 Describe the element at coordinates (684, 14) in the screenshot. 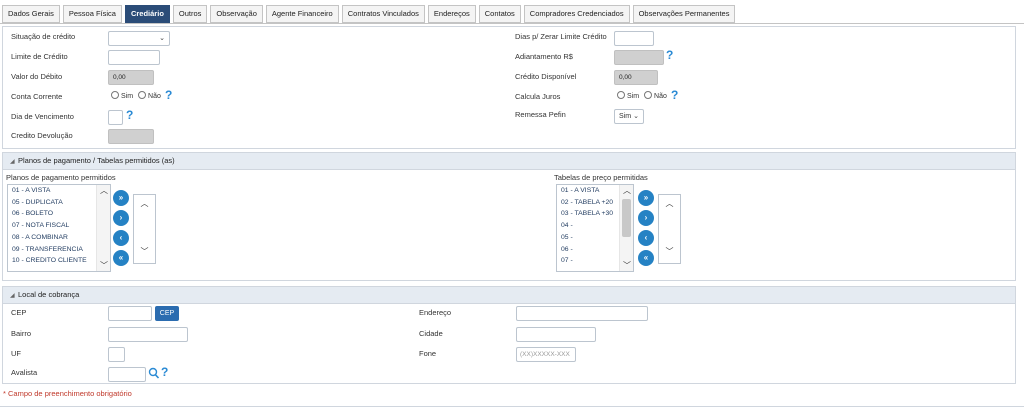

I see `tab-observacoes-permanentes: Observações Permanentes` at that location.